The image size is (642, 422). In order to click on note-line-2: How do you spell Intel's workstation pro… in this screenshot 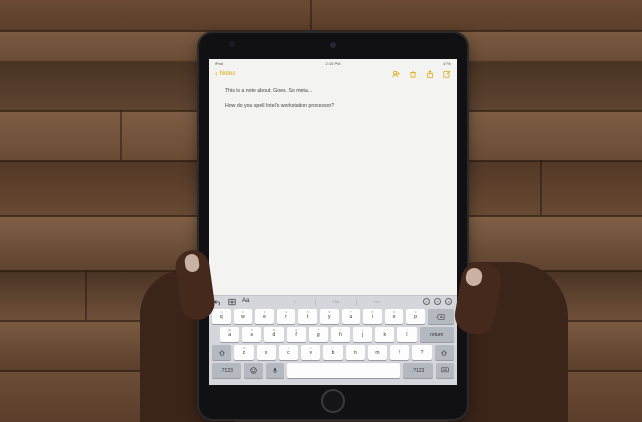, I will do `click(280, 106)`.